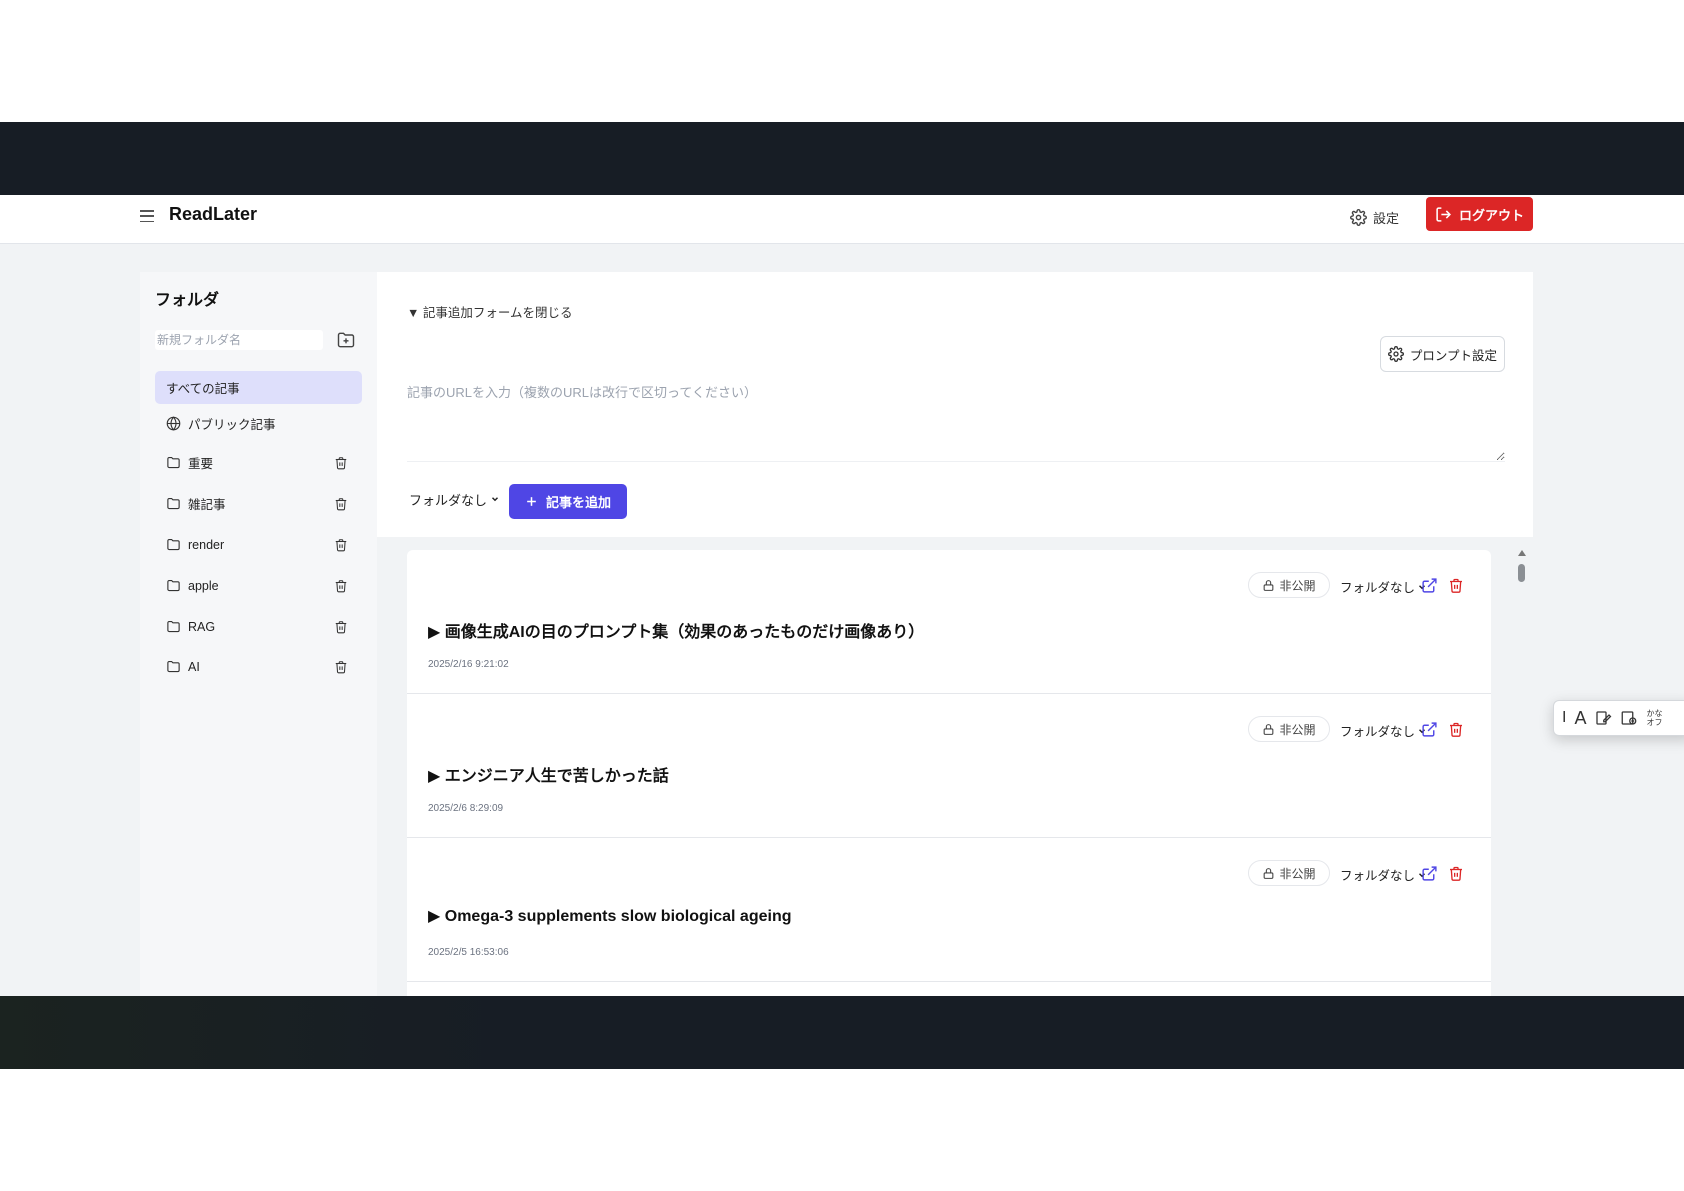 Image resolution: width=1684 pixels, height=1191 pixels. What do you see at coordinates (1564, 718) in the screenshot?
I see `text-cursor-icon: I` at bounding box center [1564, 718].